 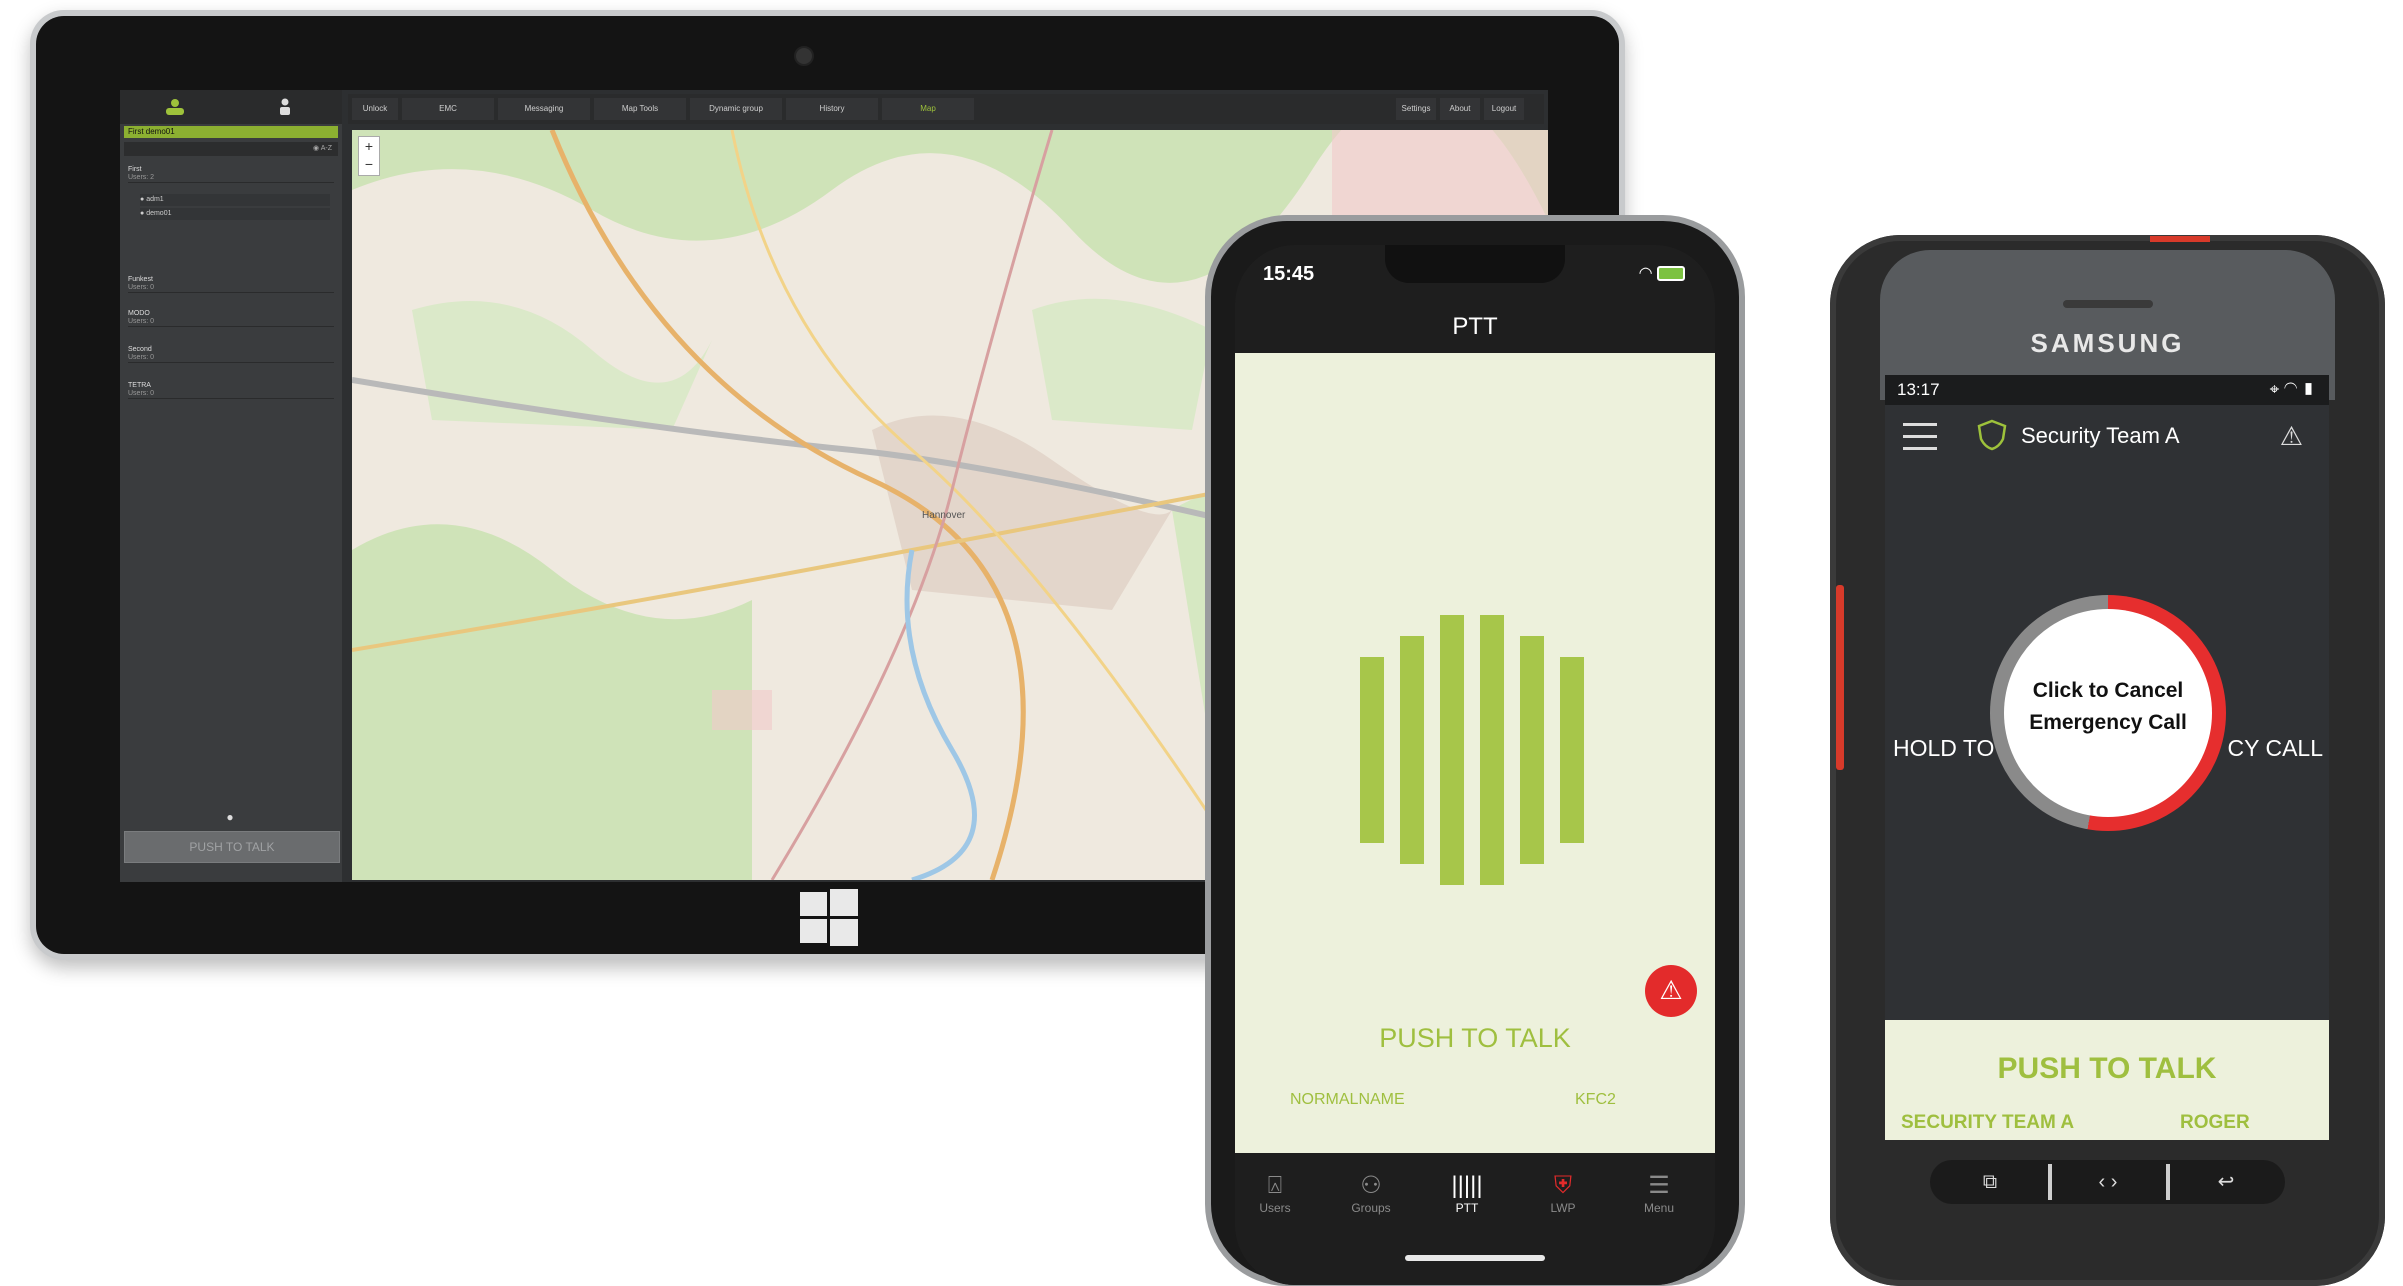 I want to click on status-time: 13:17, so click(x=1918, y=389).